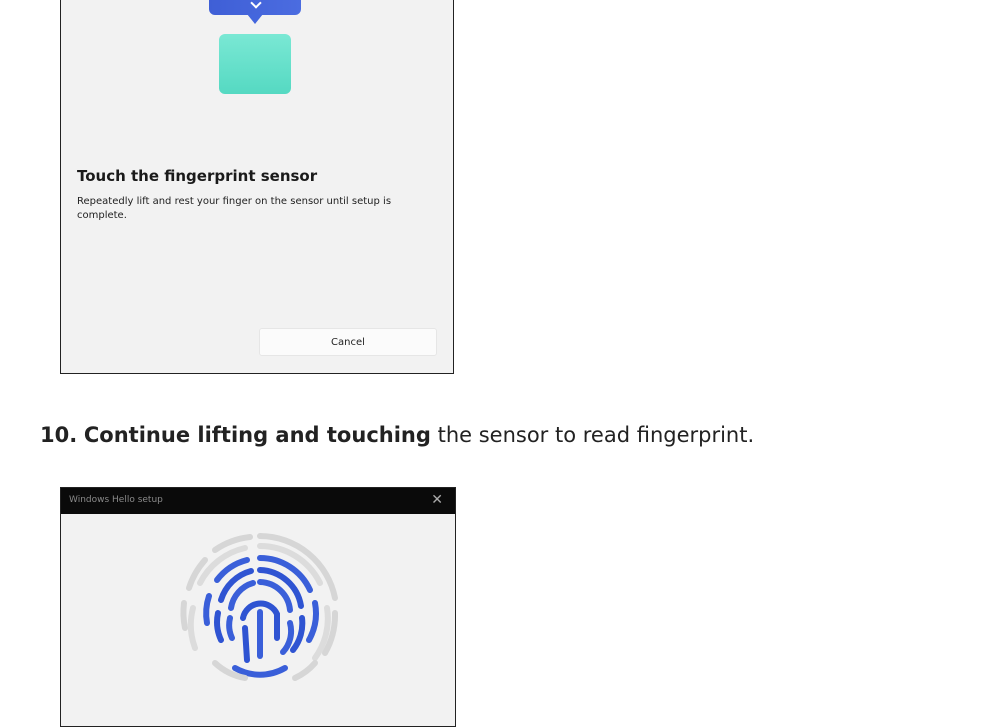 The height and width of the screenshot is (727, 1000). Describe the element at coordinates (437, 500) in the screenshot. I see `close-icon: ✕` at that location.